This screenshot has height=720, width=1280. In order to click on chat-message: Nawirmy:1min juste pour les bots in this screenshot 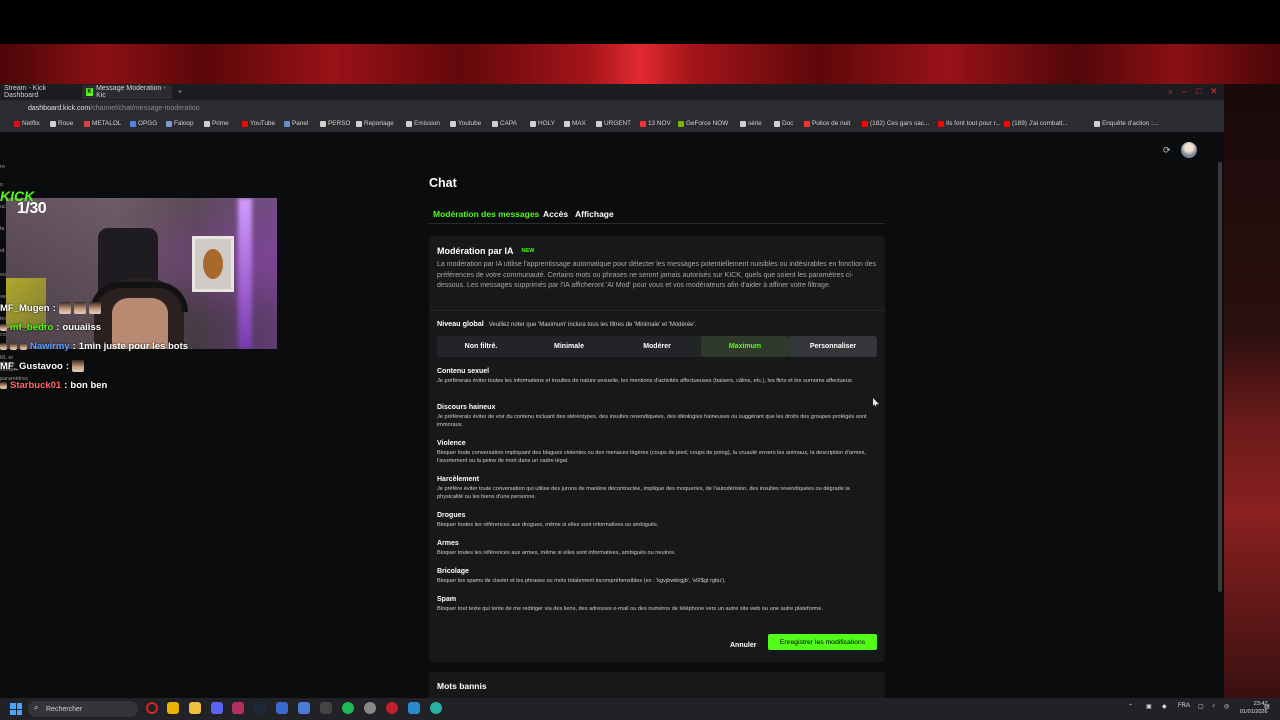, I will do `click(94, 346)`.